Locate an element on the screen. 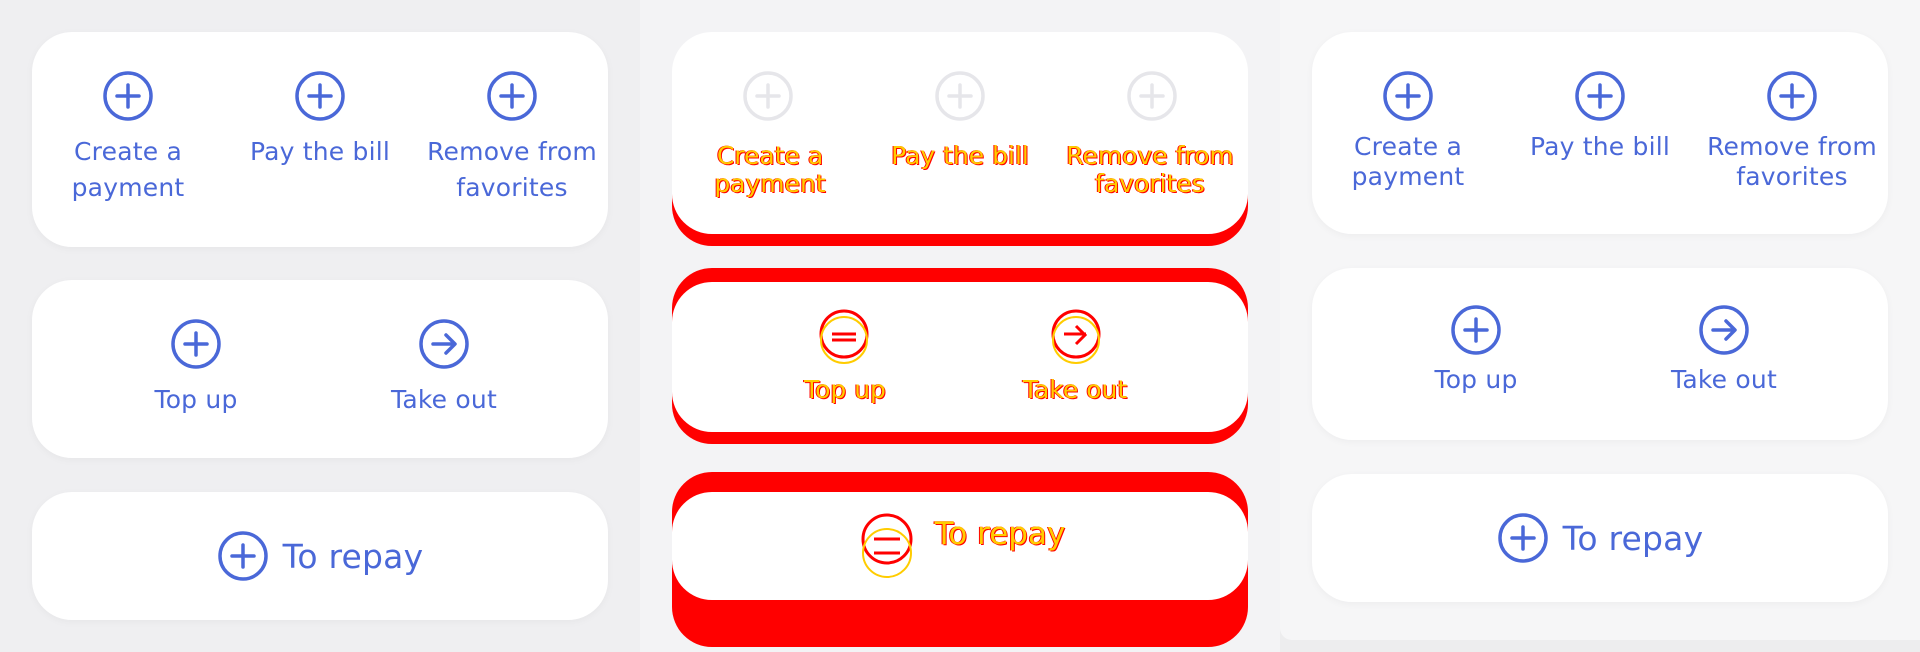 Image resolution: width=1920 pixels, height=652 pixels. create-payment-ghost is located at coordinates (768, 96).